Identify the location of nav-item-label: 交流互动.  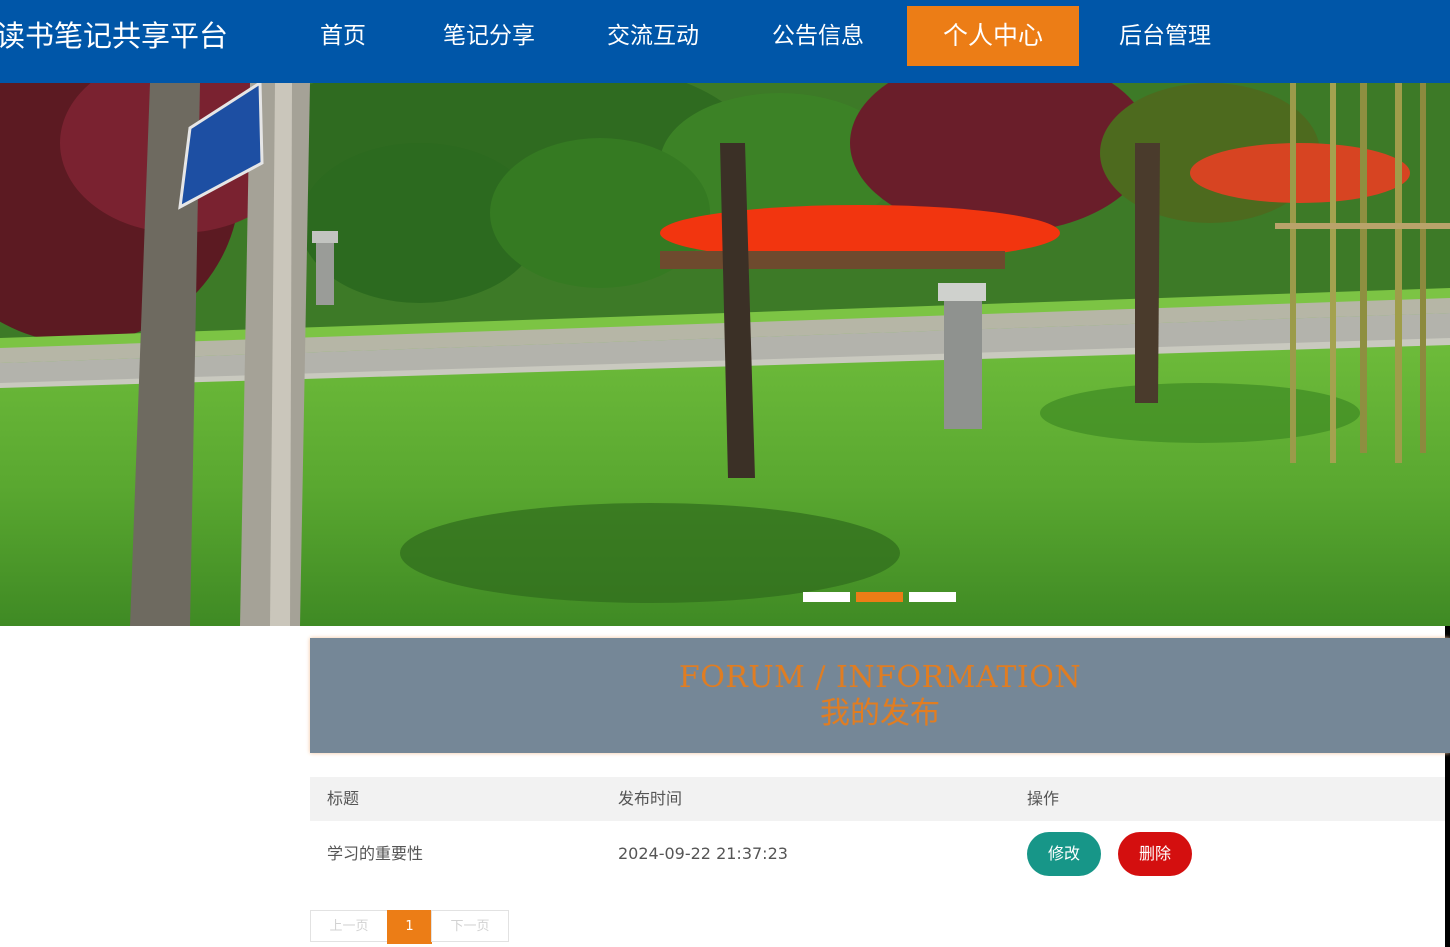
(653, 36).